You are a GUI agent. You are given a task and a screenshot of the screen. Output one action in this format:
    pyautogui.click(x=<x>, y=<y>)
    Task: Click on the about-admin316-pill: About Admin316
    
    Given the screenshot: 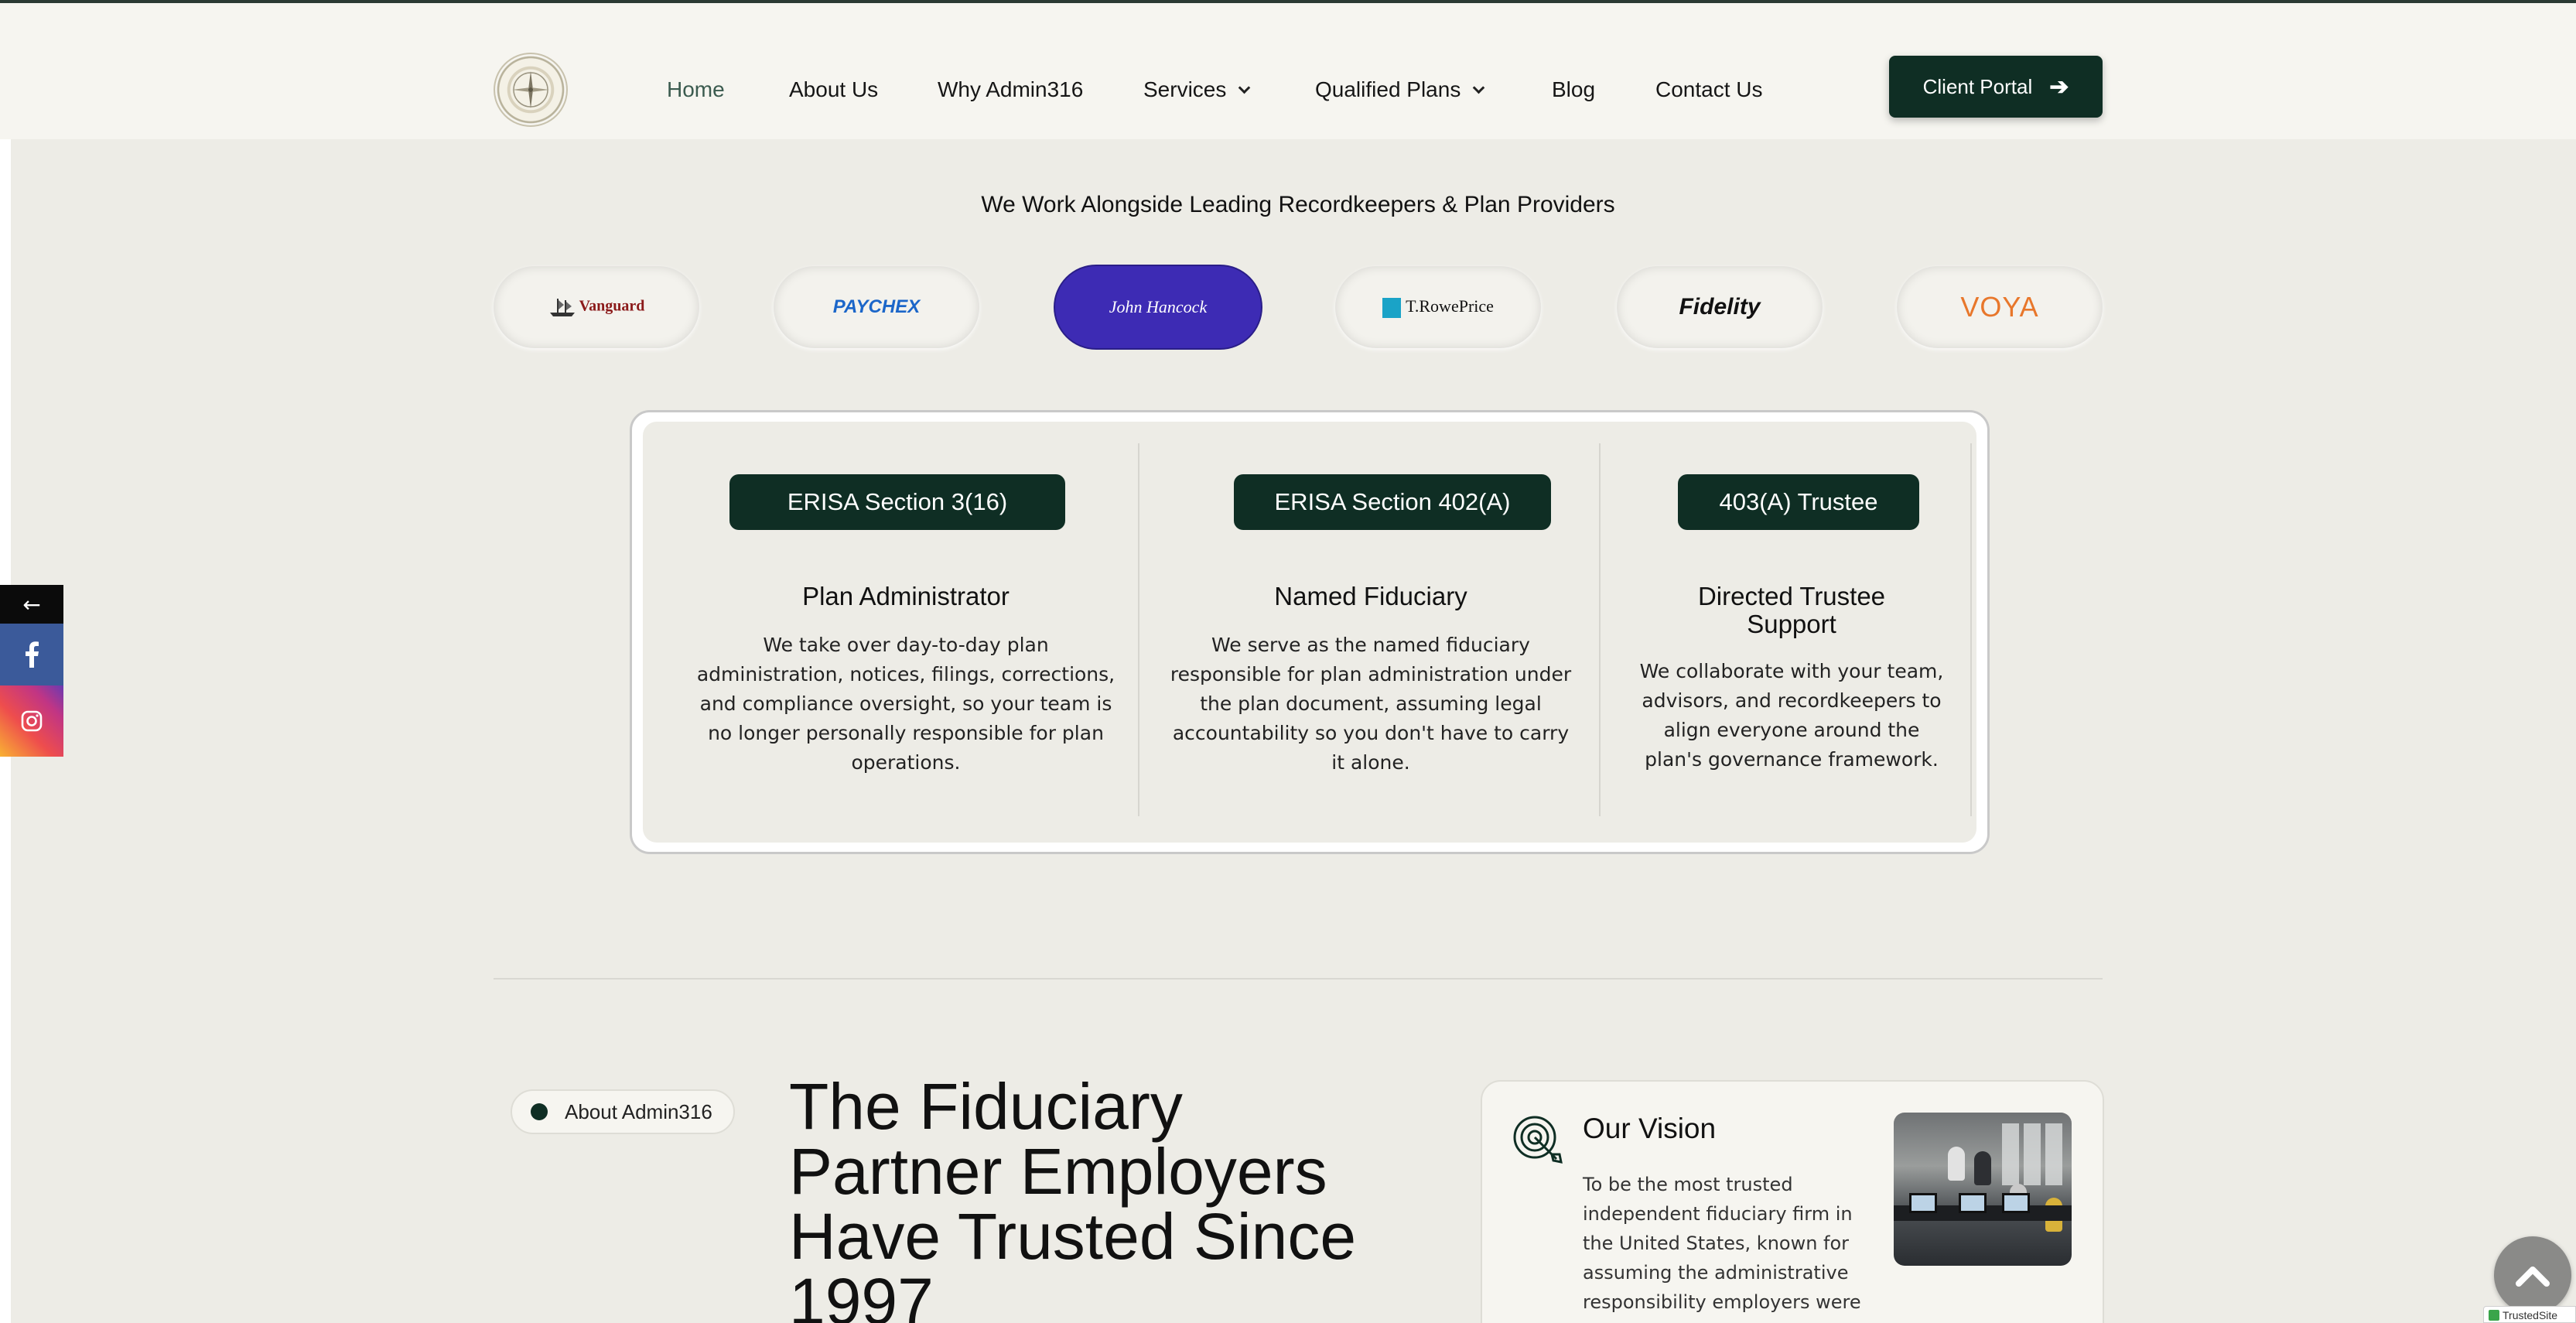 What is the action you would take?
    pyautogui.click(x=623, y=1111)
    